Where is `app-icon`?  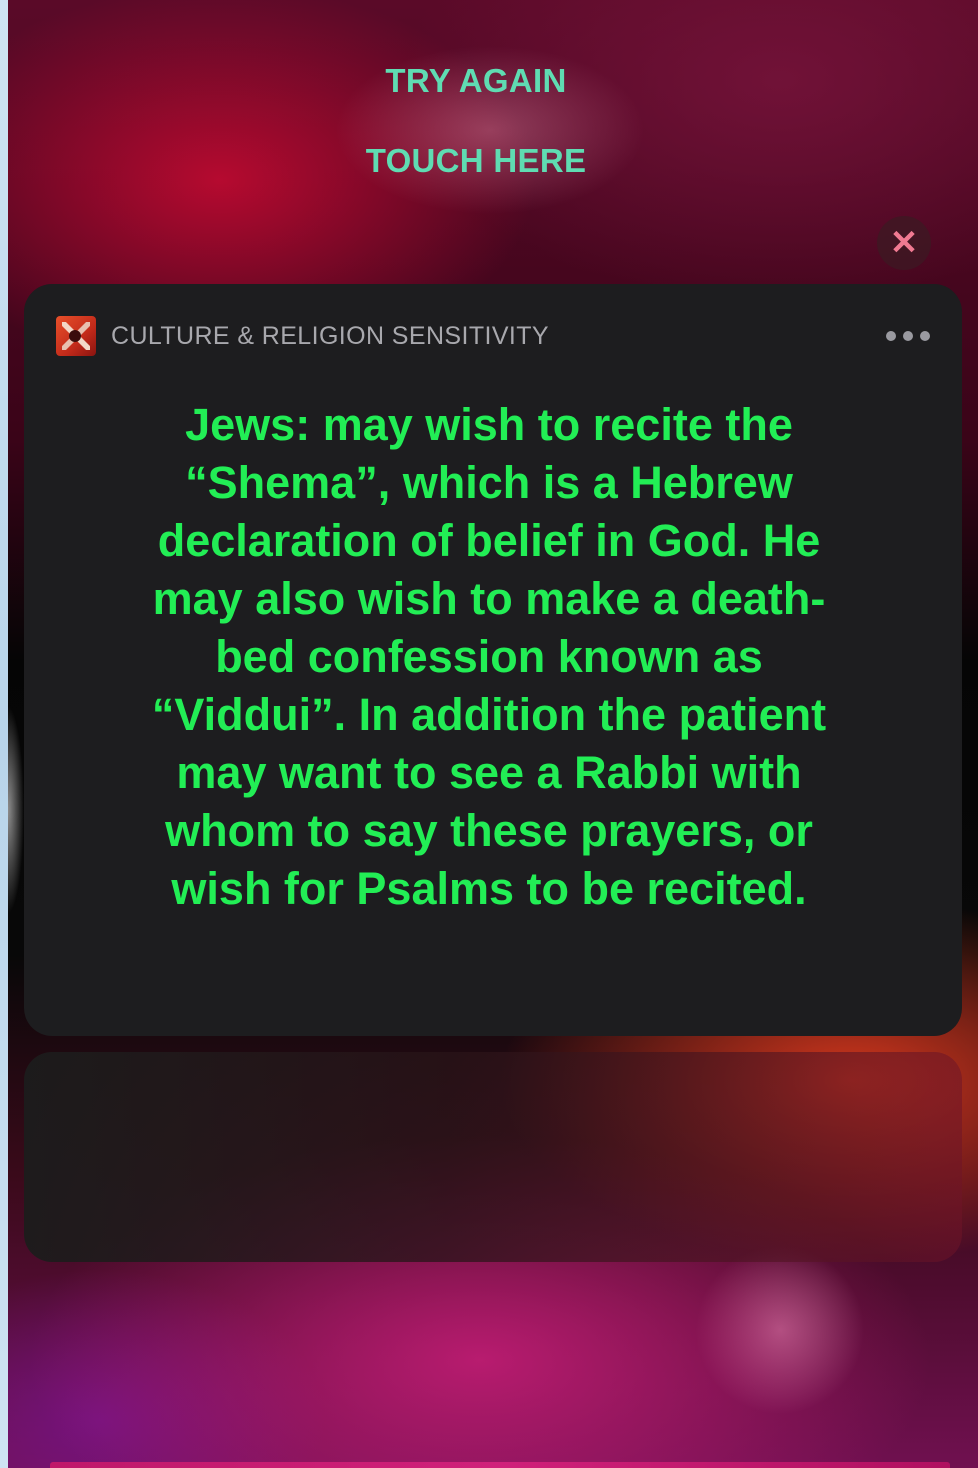
app-icon is located at coordinates (76, 336).